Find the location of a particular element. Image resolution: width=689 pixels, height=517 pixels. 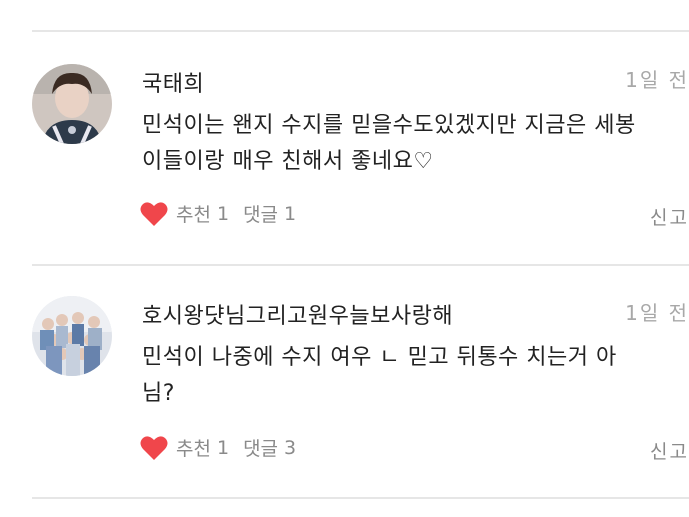

comment-actions: 추천 1 댓글 1 is located at coordinates (225, 213).